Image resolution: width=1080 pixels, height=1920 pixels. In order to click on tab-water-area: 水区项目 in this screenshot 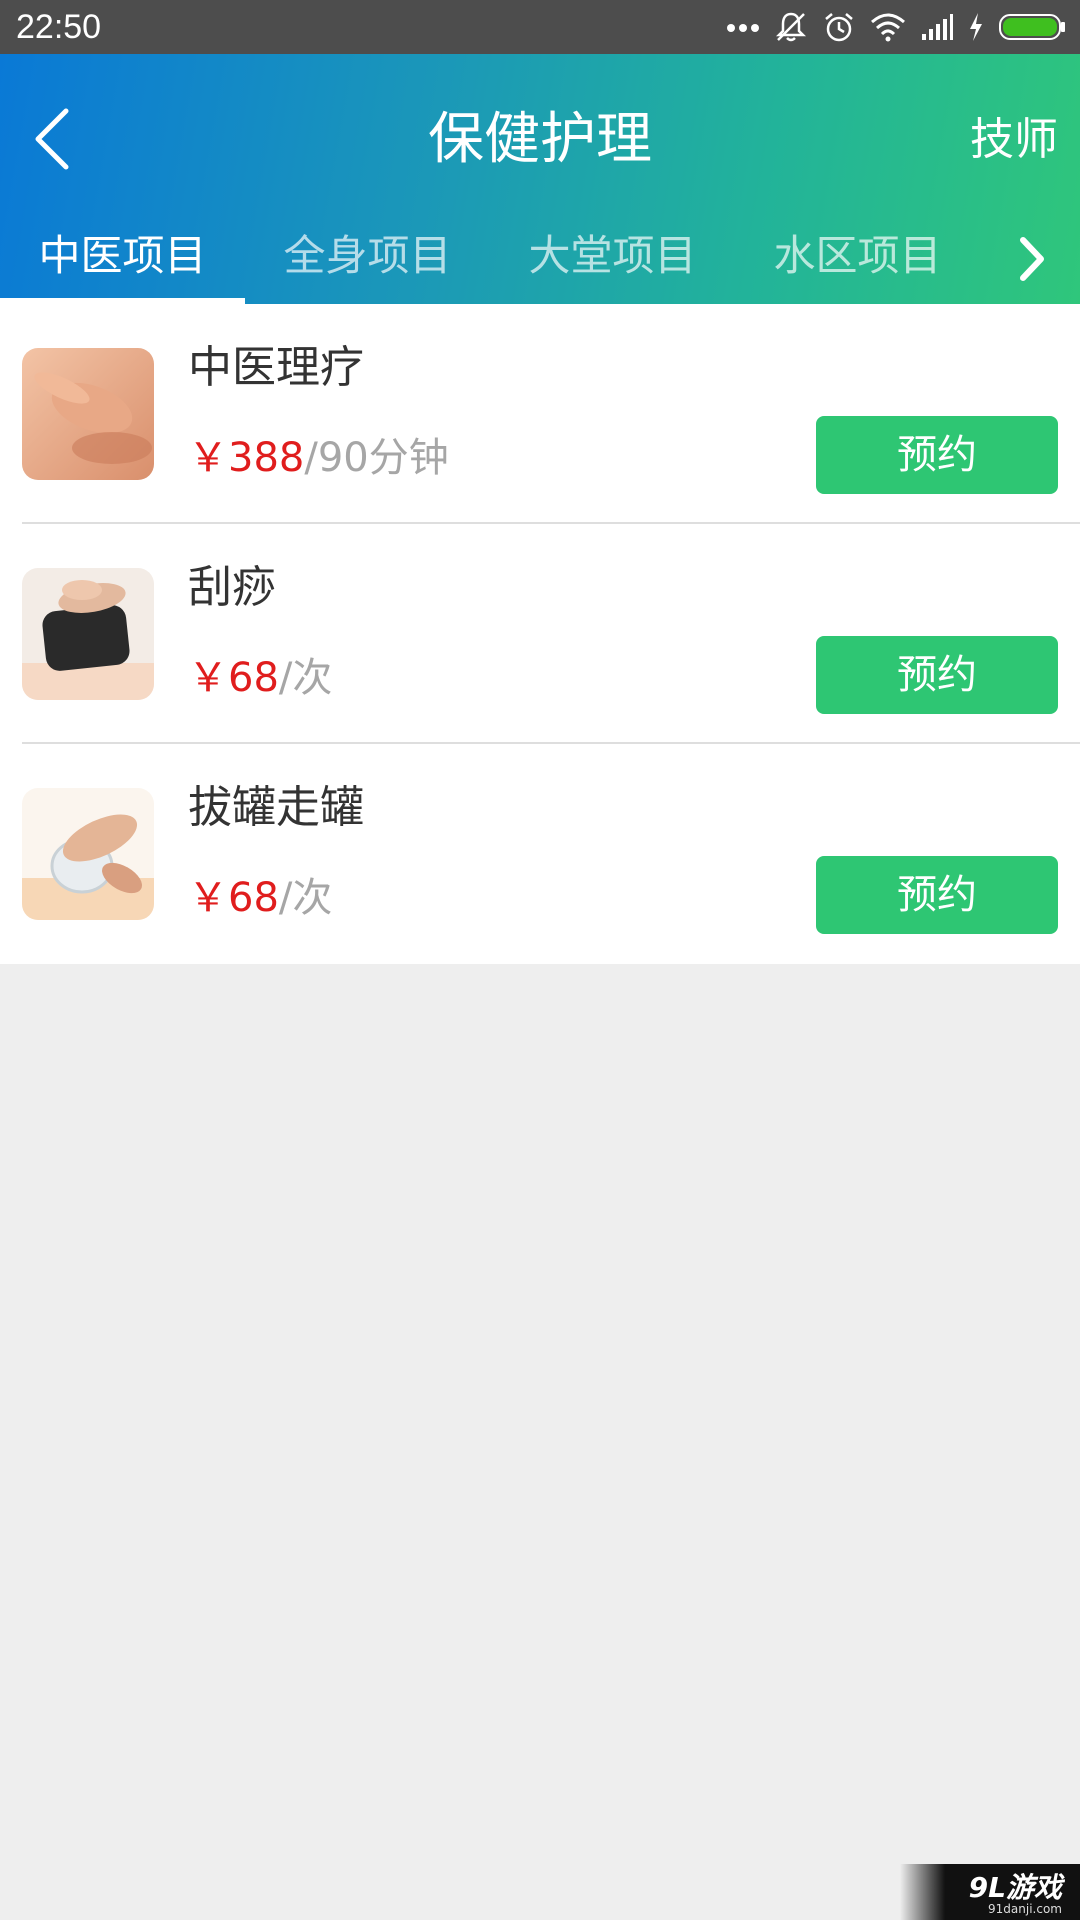, I will do `click(857, 259)`.